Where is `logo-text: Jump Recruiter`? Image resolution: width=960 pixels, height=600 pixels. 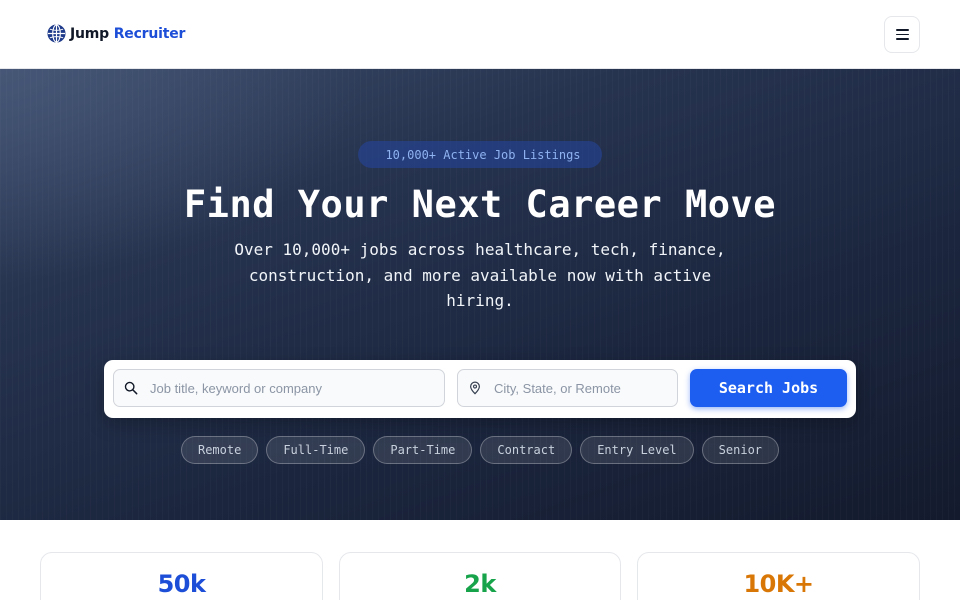 logo-text: Jump Recruiter is located at coordinates (127, 34).